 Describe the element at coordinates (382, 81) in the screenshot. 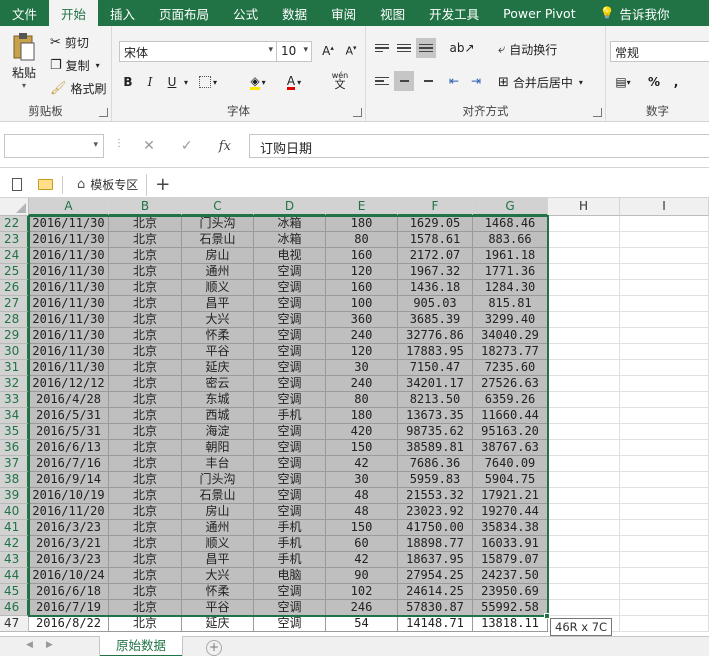

I see `align-left-button` at that location.